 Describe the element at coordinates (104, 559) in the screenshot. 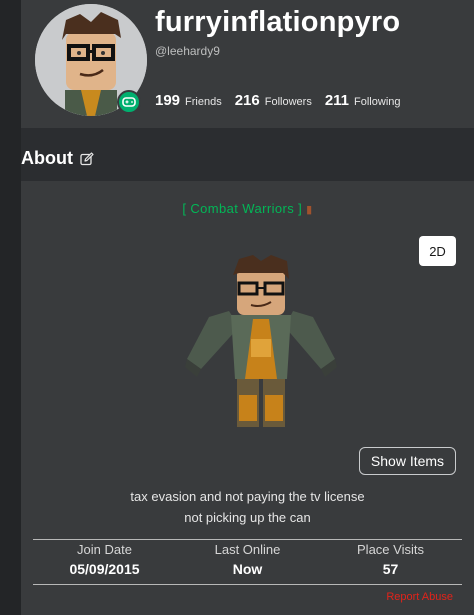

I see `join-date-column: Join Date 05/09/2015` at that location.